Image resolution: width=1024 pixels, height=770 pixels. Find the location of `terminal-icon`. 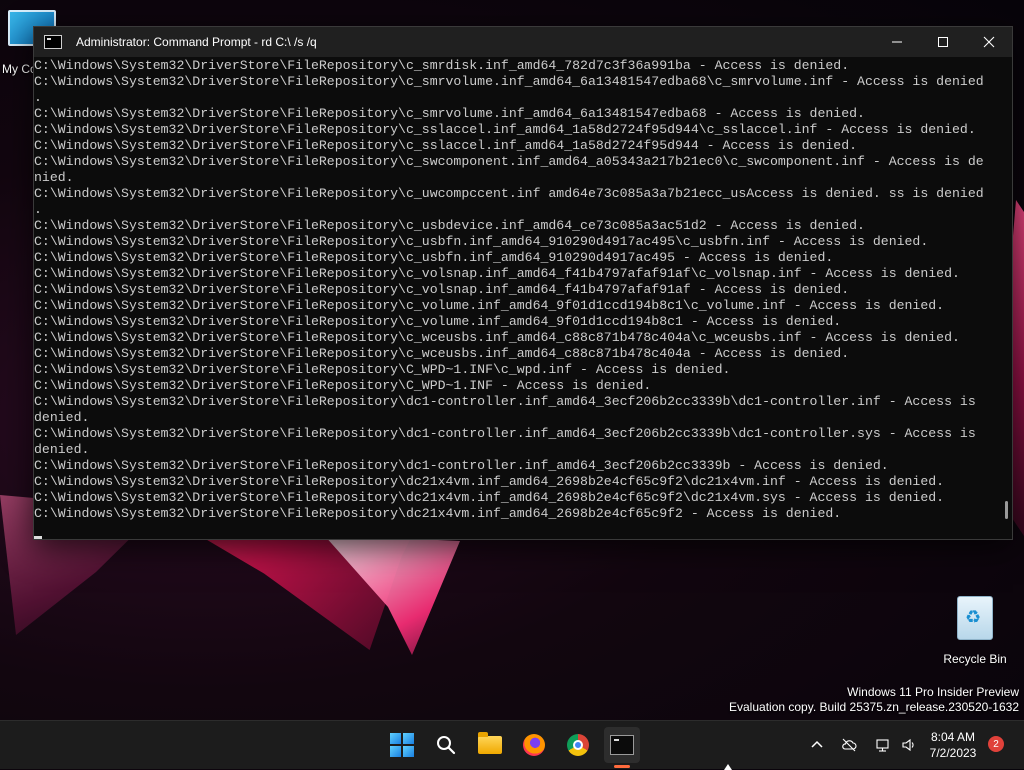

terminal-icon is located at coordinates (622, 745).